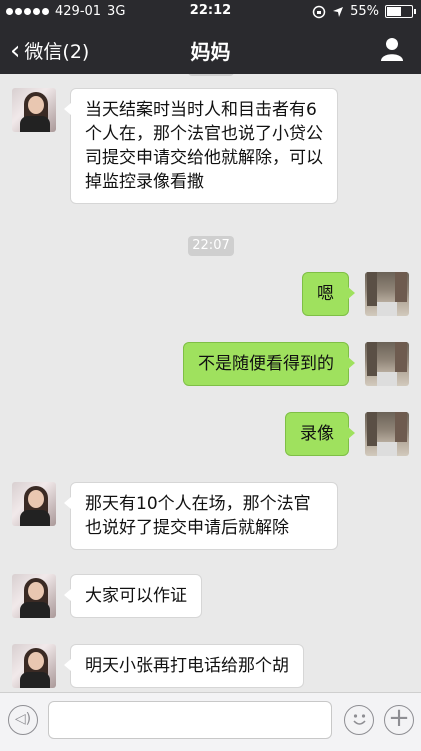  What do you see at coordinates (211, 246) in the screenshot?
I see `timestamp: 22:07` at bounding box center [211, 246].